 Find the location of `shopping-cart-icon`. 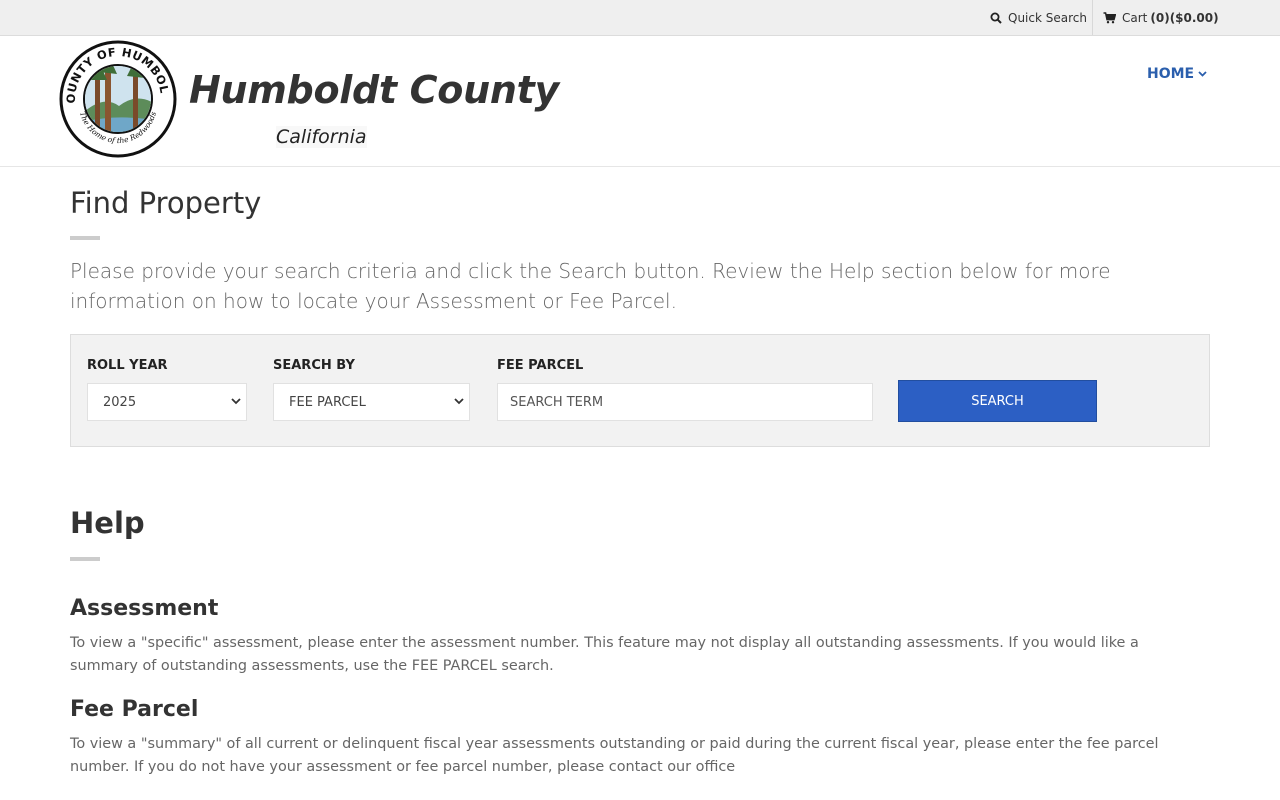

shopping-cart-icon is located at coordinates (1109, 17).